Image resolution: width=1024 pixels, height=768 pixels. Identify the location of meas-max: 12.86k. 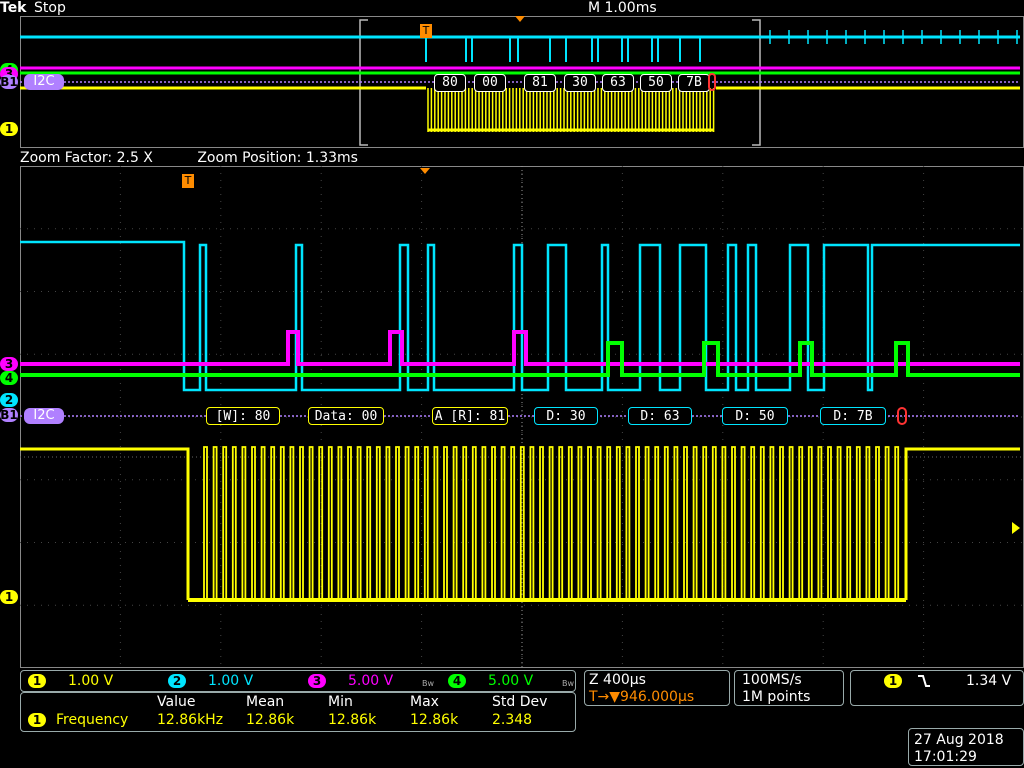
(434, 720).